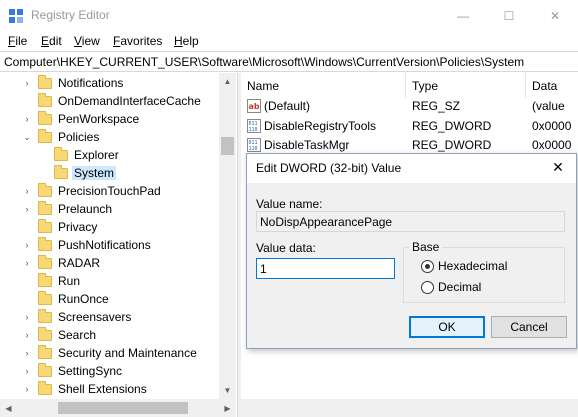 Image resolution: width=578 pixels, height=417 pixels. Describe the element at coordinates (409, 106) in the screenshot. I see `value-row: ab (Default) REG_SZ (value` at that location.